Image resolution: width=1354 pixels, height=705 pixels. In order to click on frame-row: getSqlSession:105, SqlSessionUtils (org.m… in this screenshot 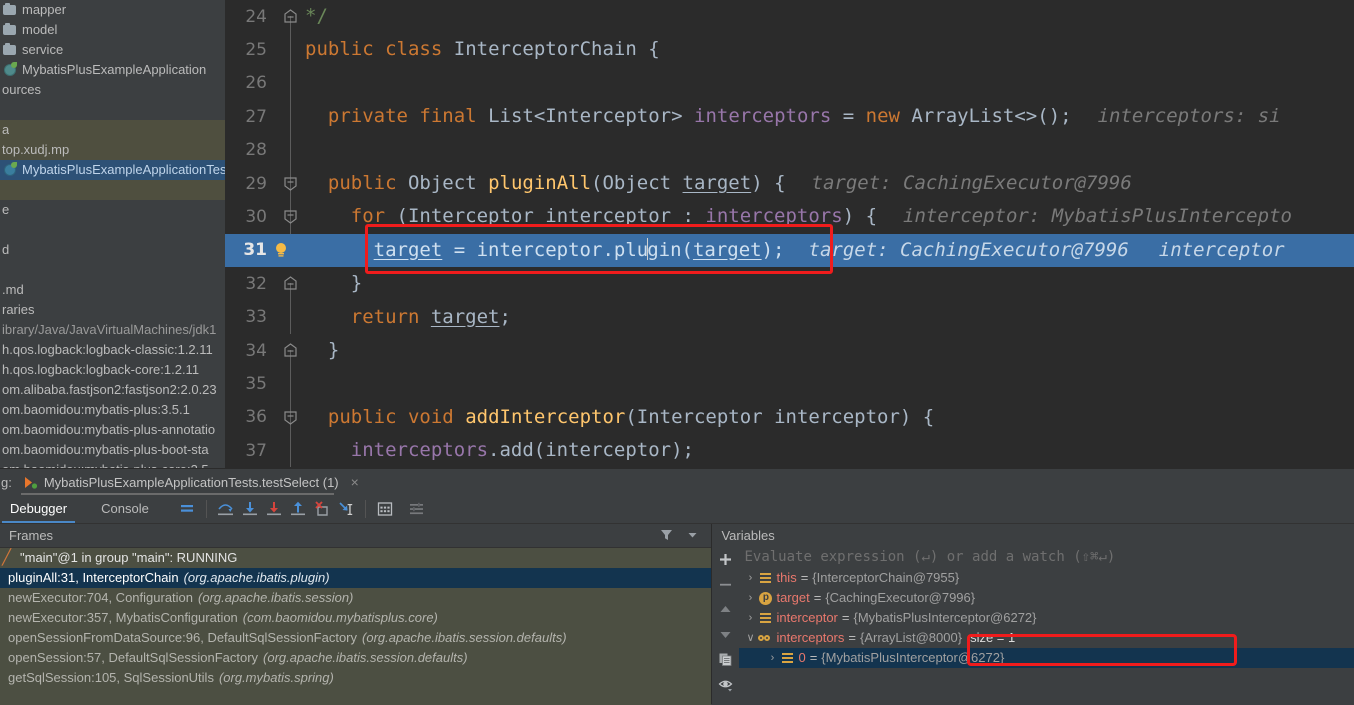, I will do `click(355, 678)`.